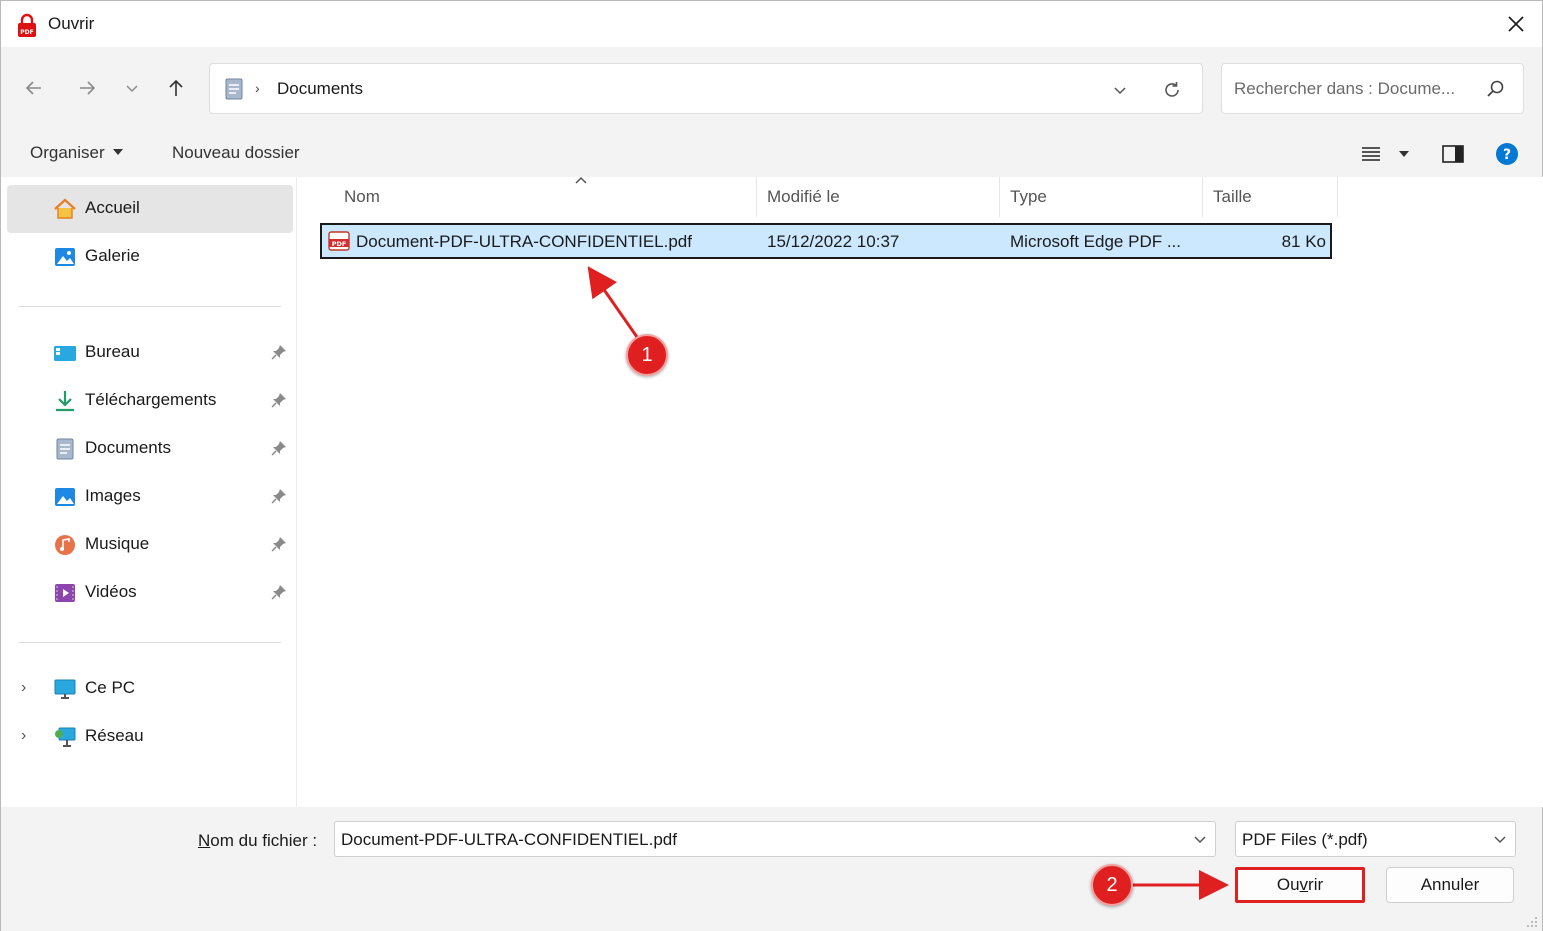 Image resolution: width=1543 pixels, height=931 pixels. What do you see at coordinates (1028, 196) in the screenshot?
I see `column-header-label: Type` at bounding box center [1028, 196].